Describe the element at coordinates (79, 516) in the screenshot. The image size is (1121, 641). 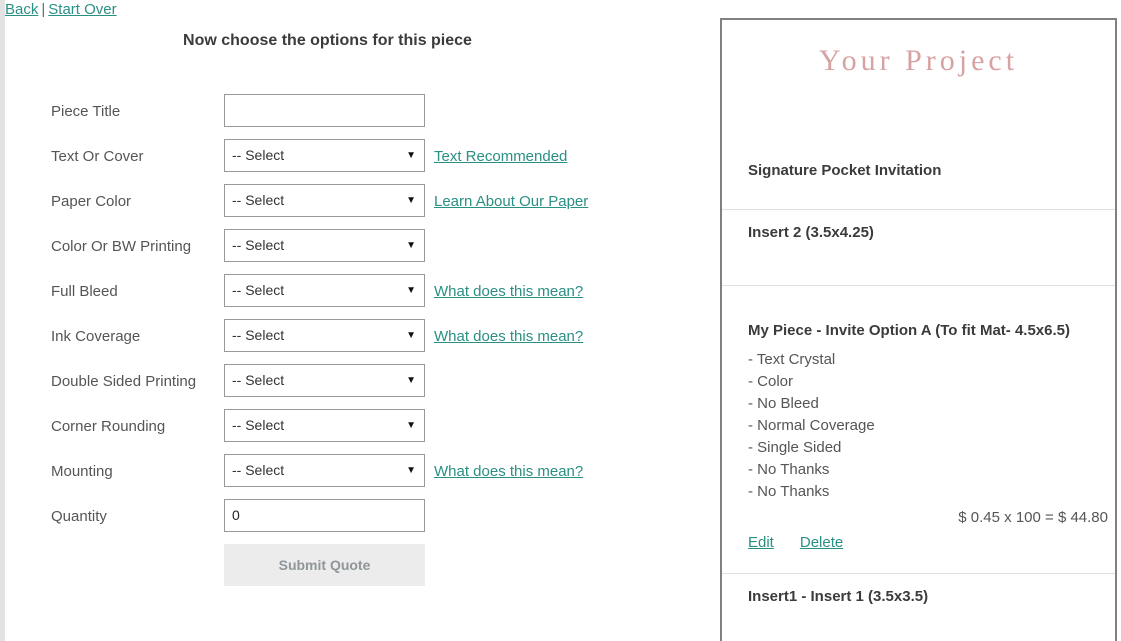
I see `field-label: Quantity` at that location.